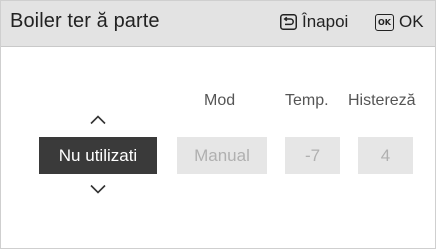 Image resolution: width=436 pixels, height=249 pixels. I want to click on back-icon, so click(288, 22).